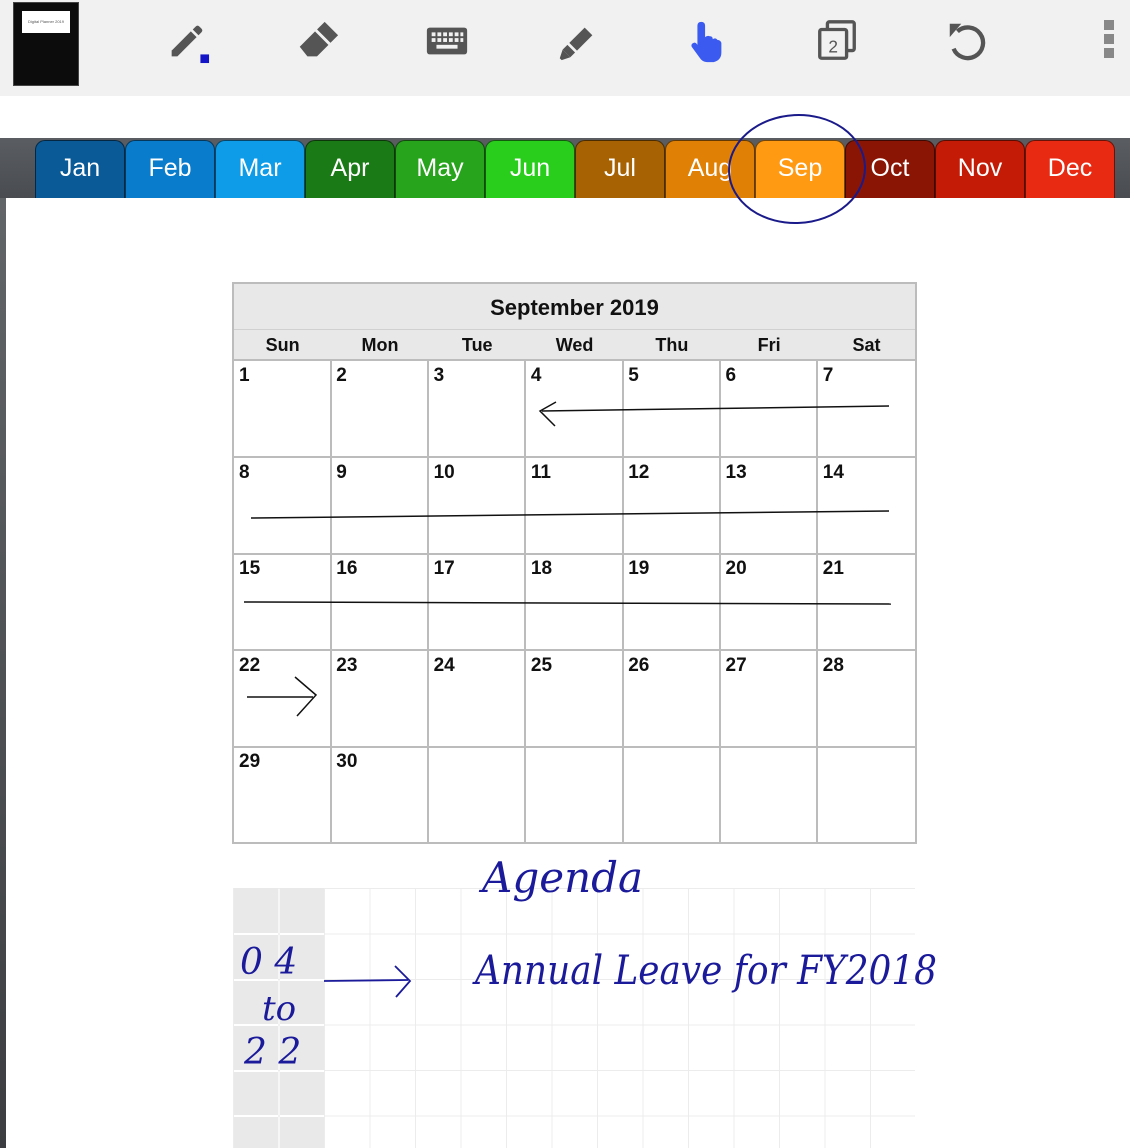 The width and height of the screenshot is (1130, 1148). What do you see at coordinates (250, 569) in the screenshot?
I see `day-number: 15` at bounding box center [250, 569].